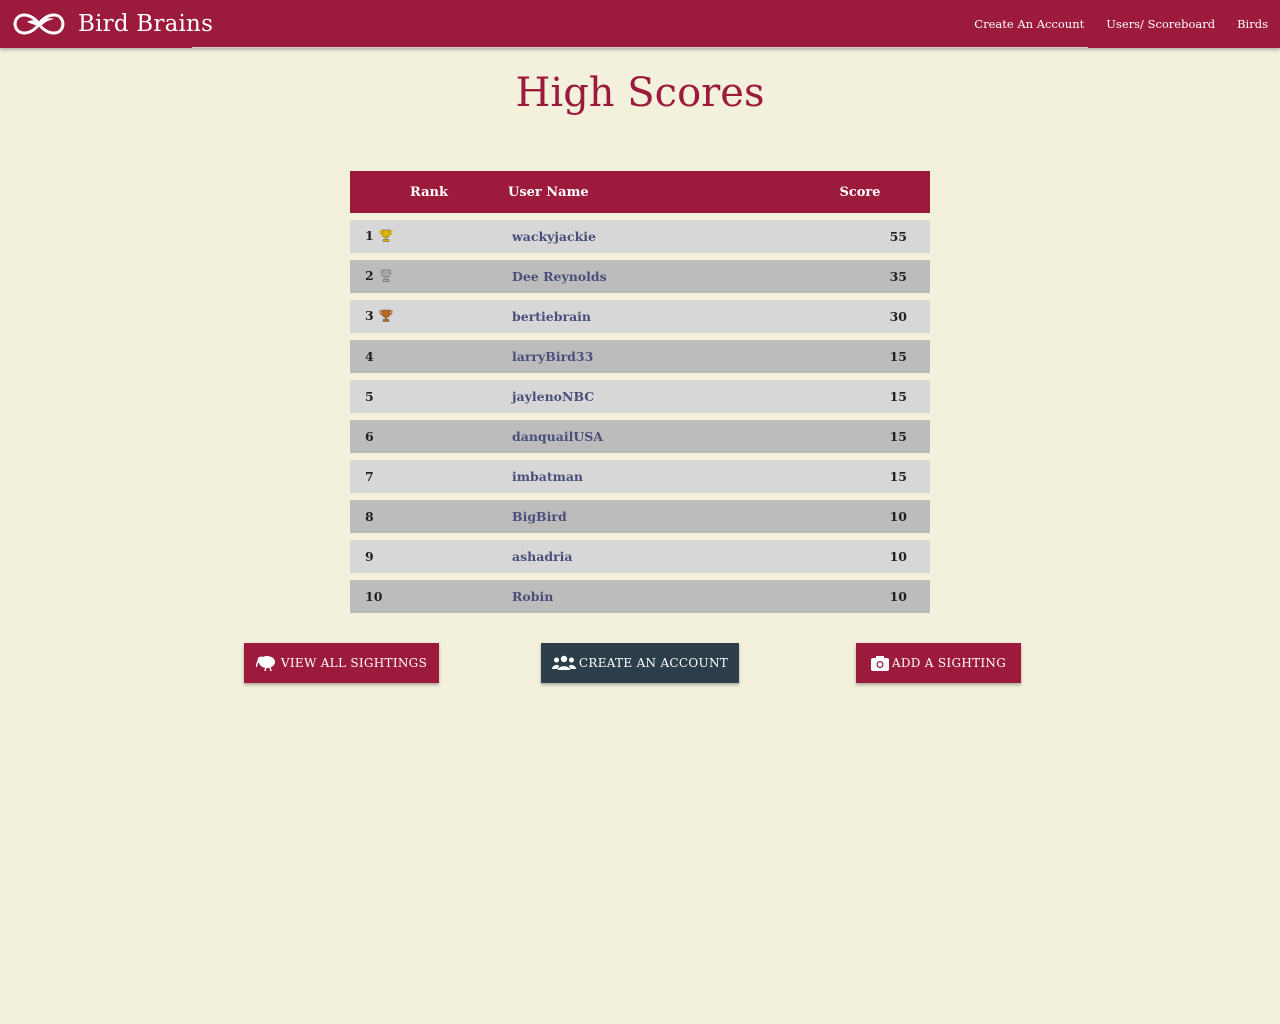 This screenshot has width=1280, height=1024. I want to click on user-name-cell: larryBird33, so click(649, 356).